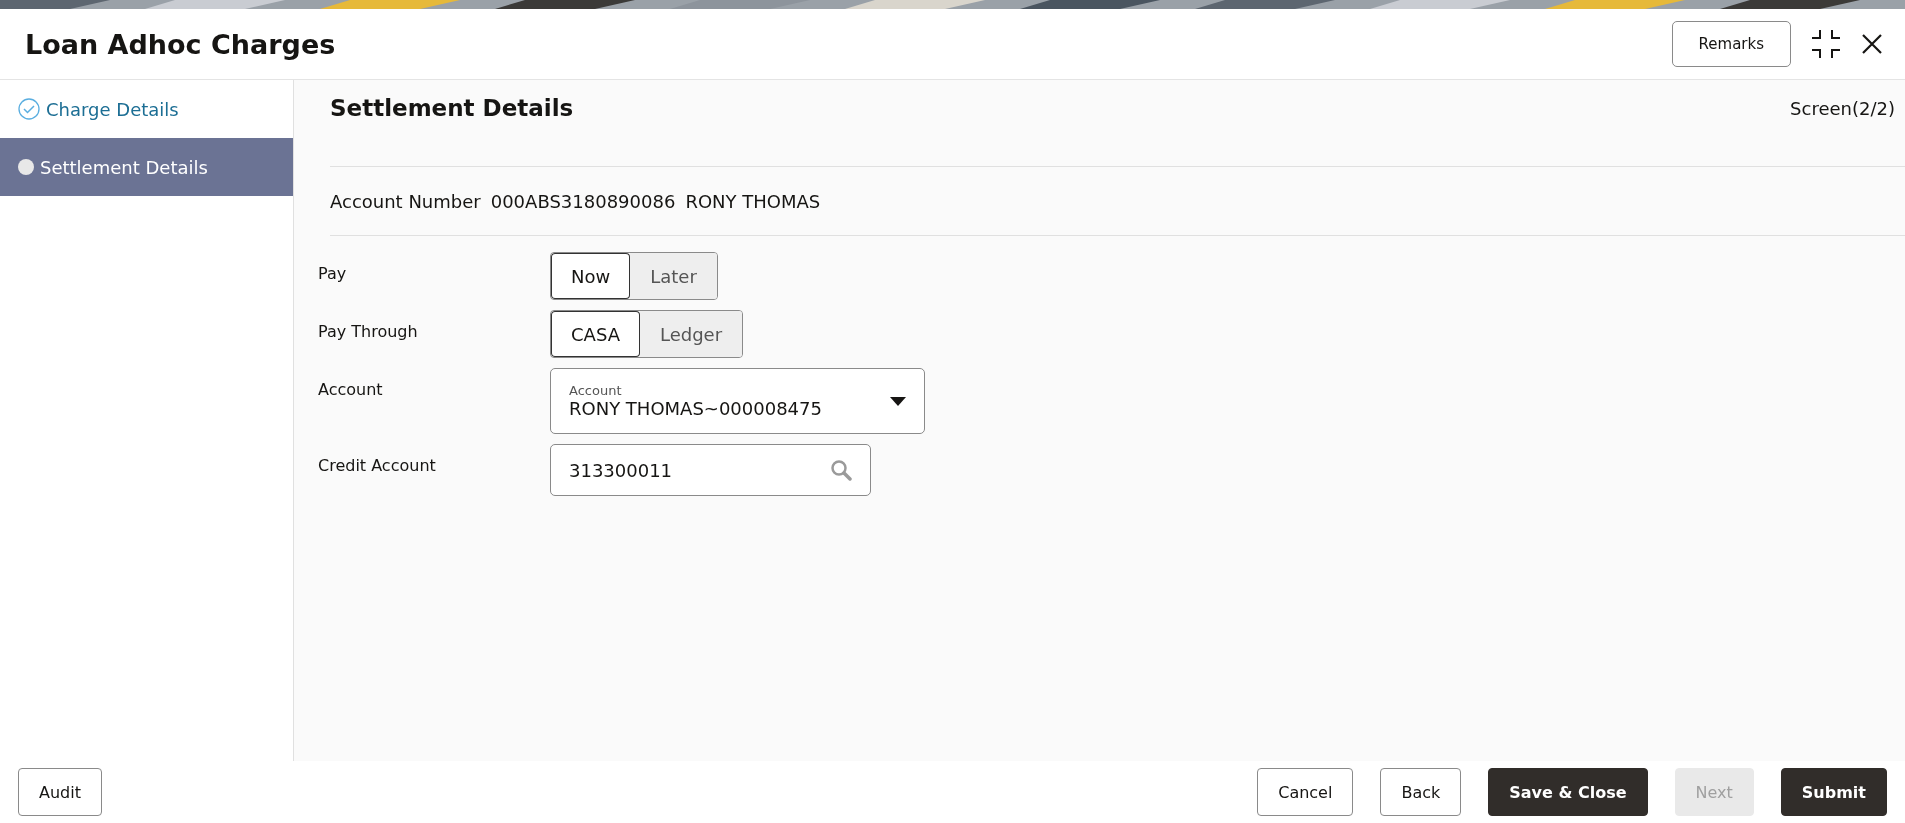  Describe the element at coordinates (583, 201) in the screenshot. I see `account-number: 000ABS3180890086` at that location.